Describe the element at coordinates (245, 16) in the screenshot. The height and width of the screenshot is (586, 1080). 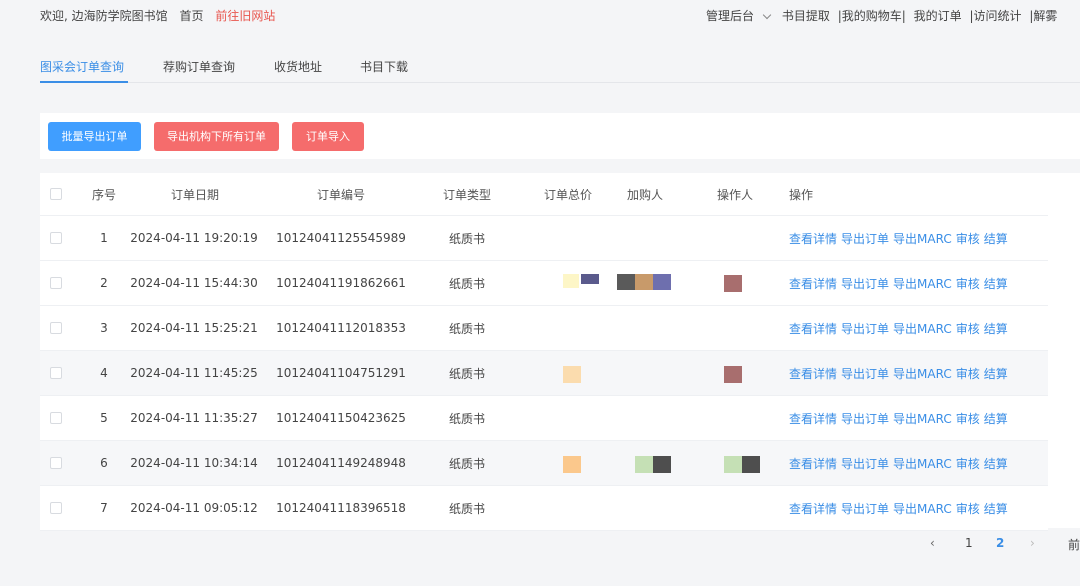
I see `old-site-link: 前往旧网站` at that location.